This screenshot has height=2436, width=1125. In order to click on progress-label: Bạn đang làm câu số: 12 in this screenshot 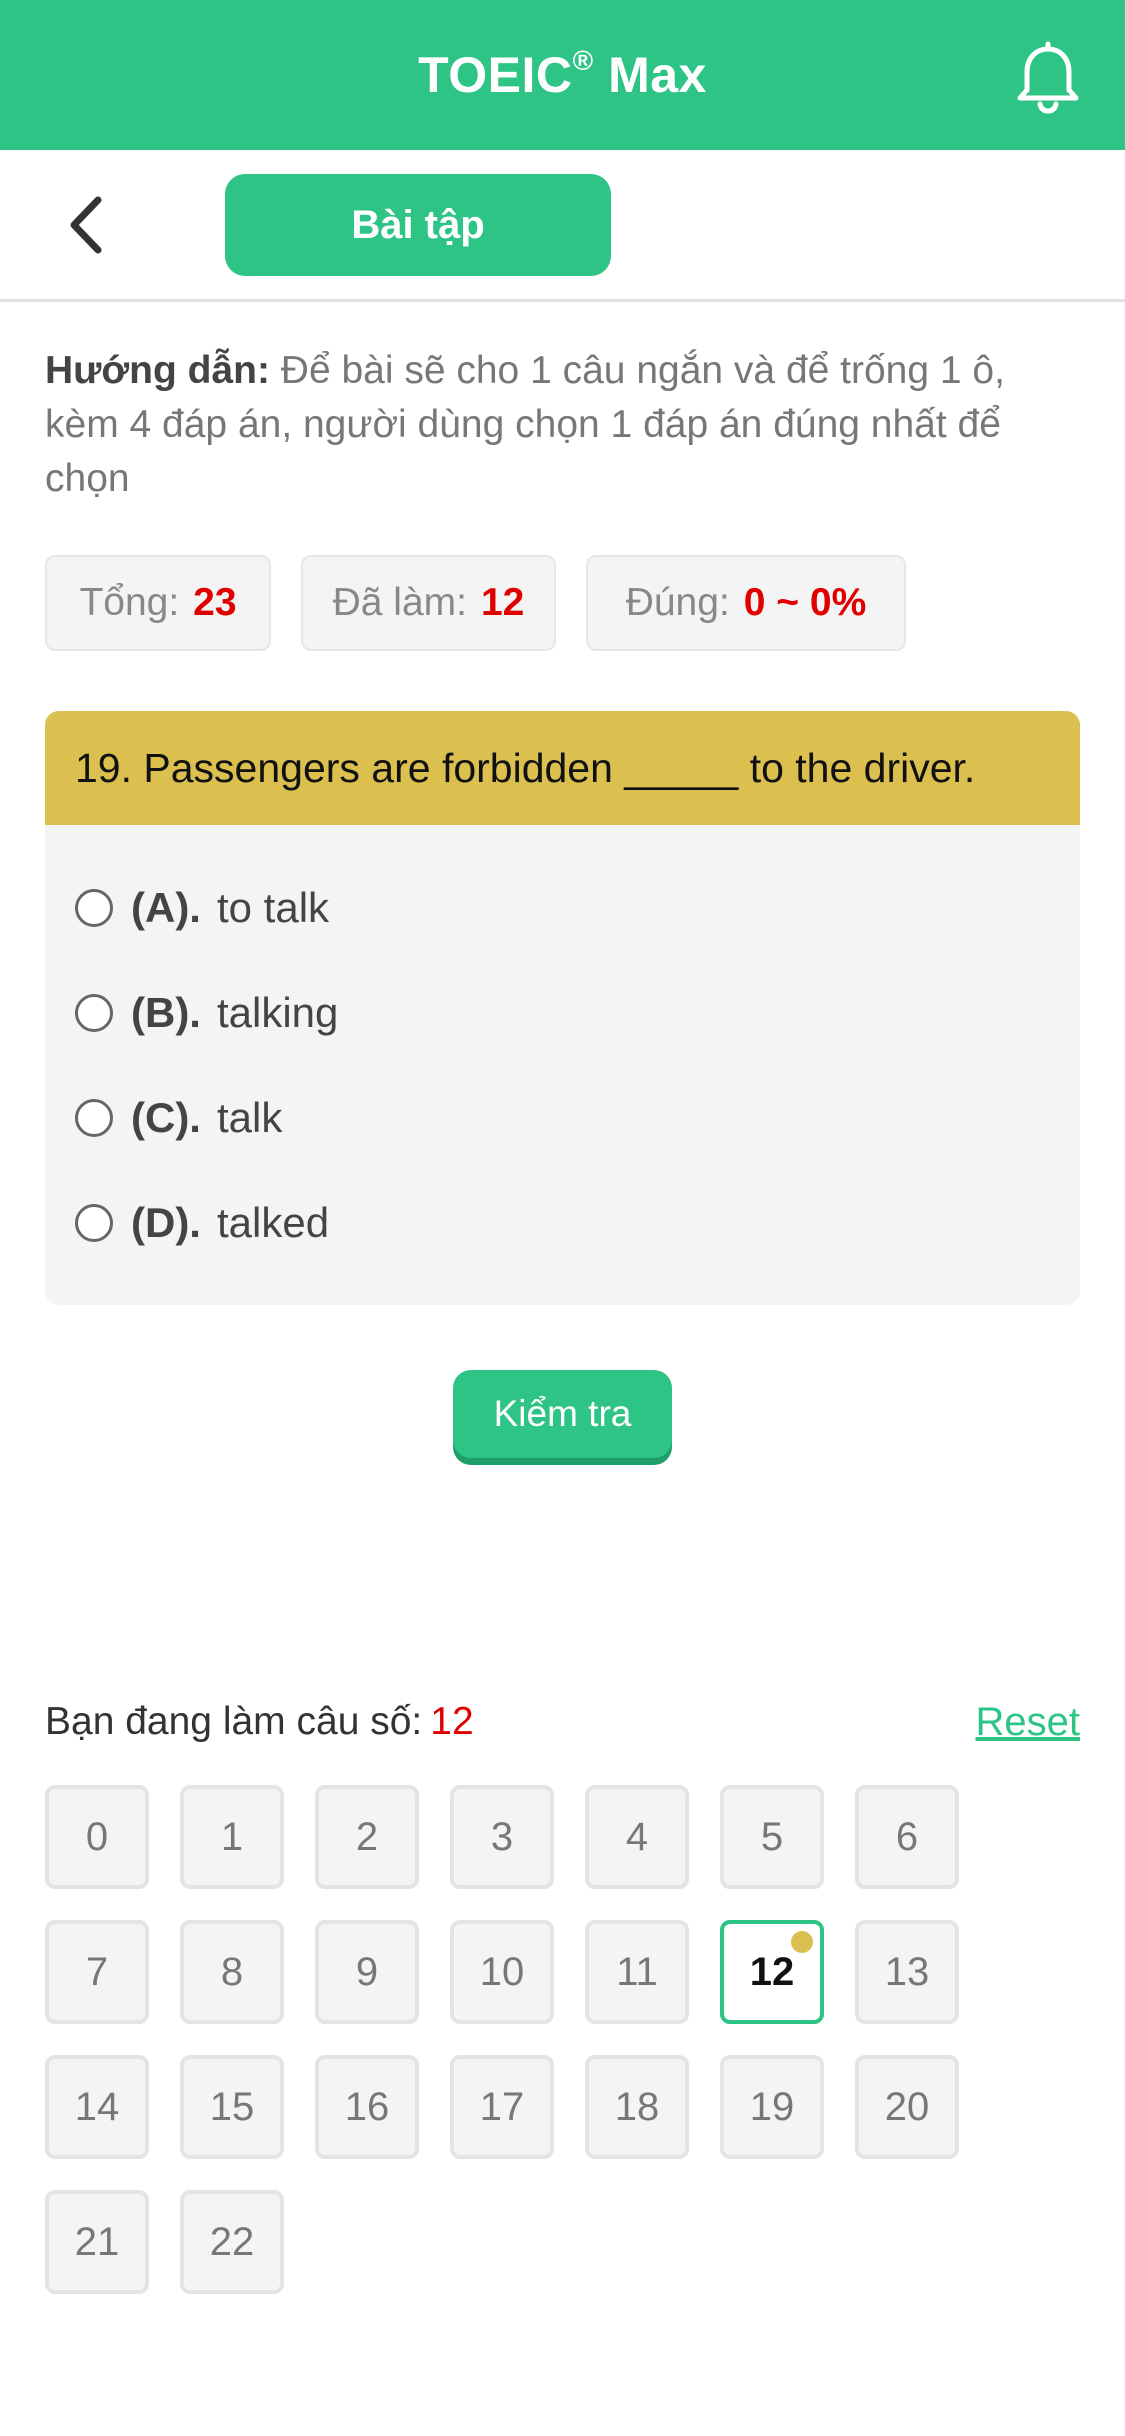, I will do `click(259, 1722)`.